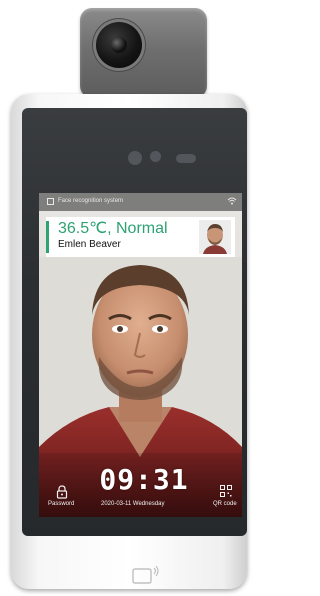  Describe the element at coordinates (215, 237) in the screenshot. I see `person-thumbnail` at that location.